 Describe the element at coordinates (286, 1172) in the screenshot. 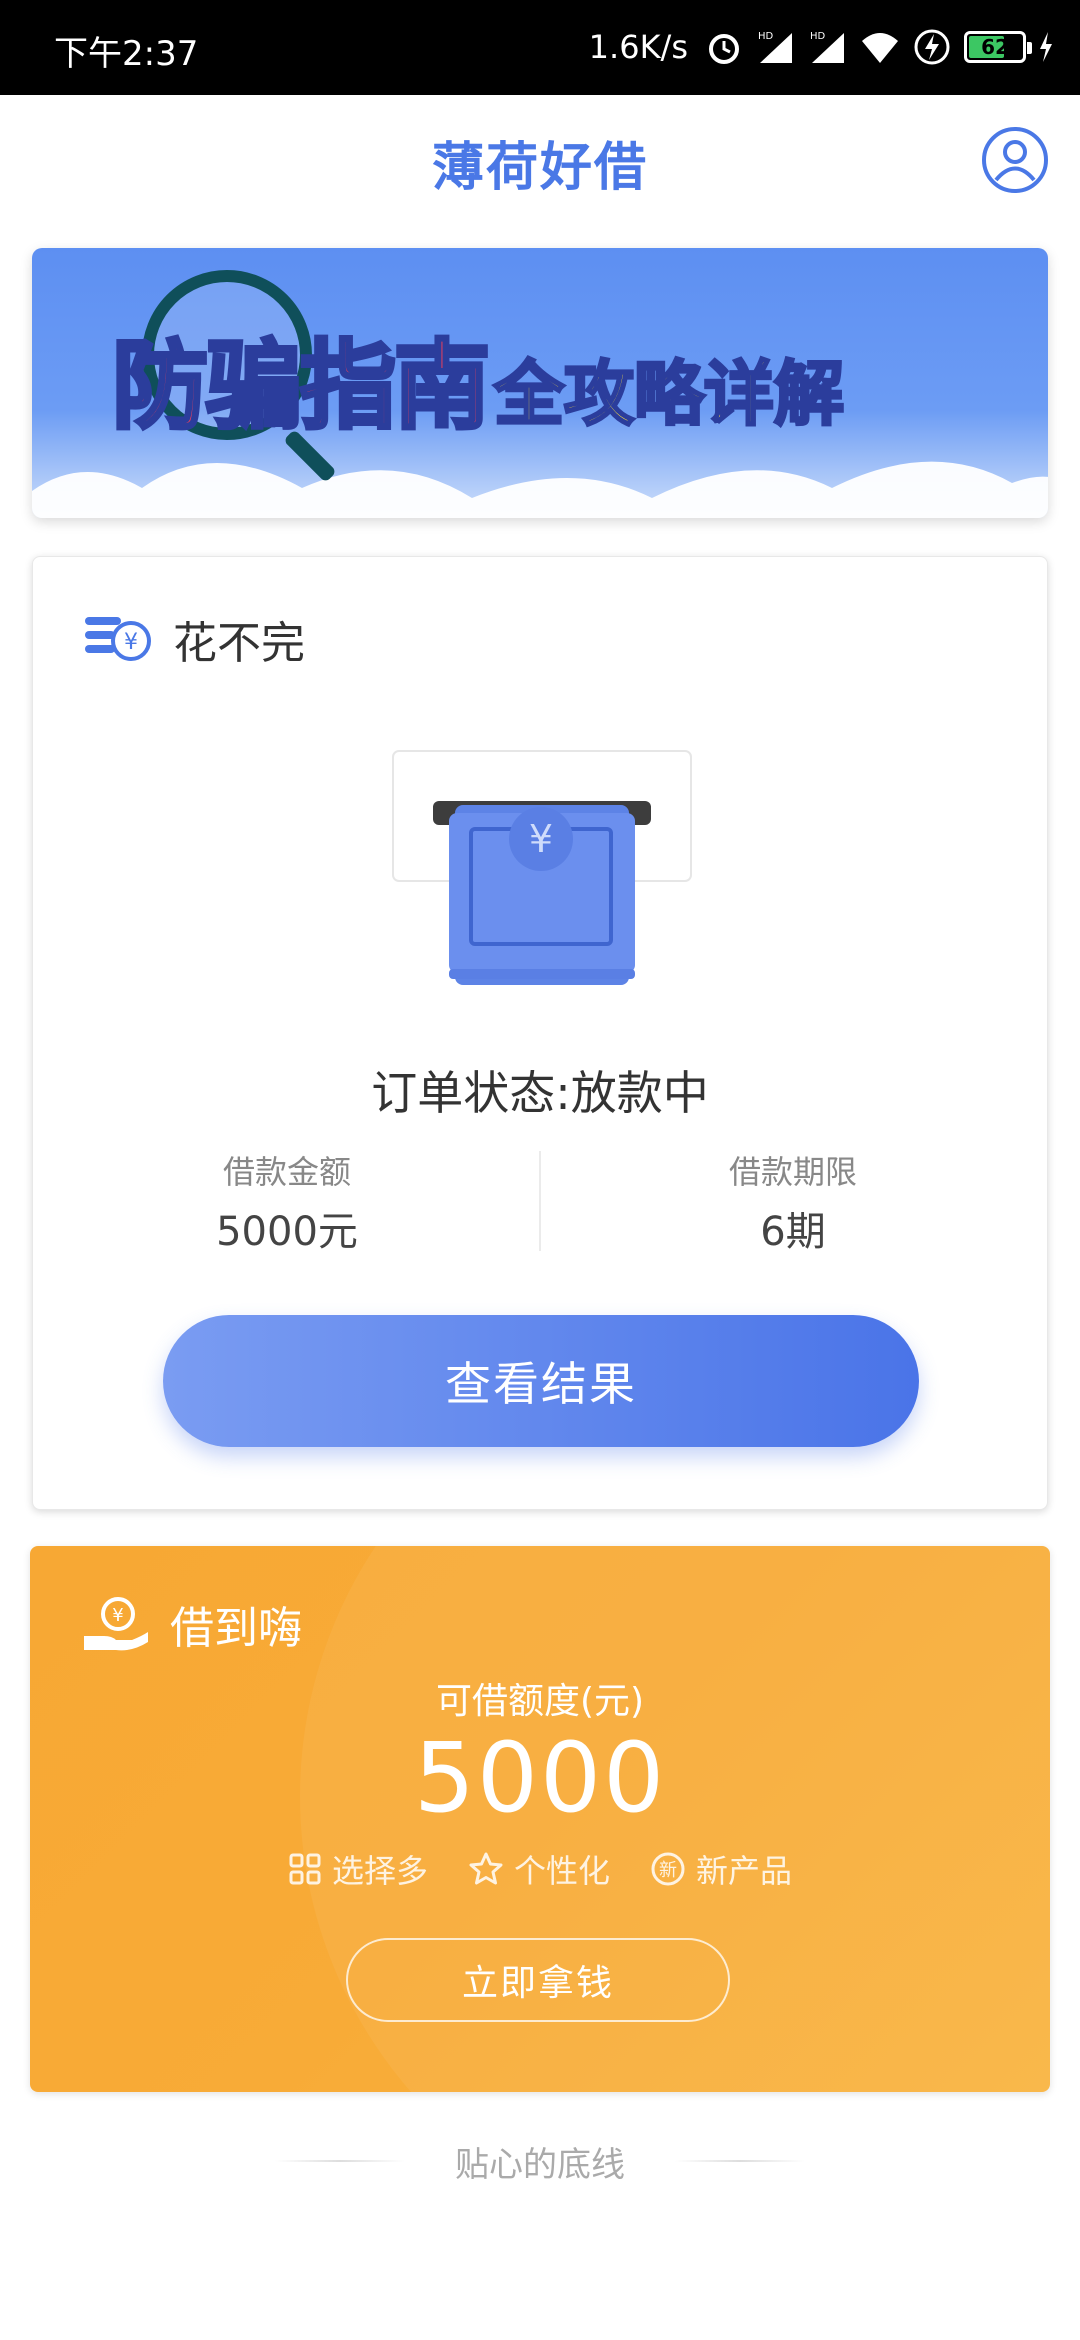

I see `loan-amount-label: 借款金额` at that location.